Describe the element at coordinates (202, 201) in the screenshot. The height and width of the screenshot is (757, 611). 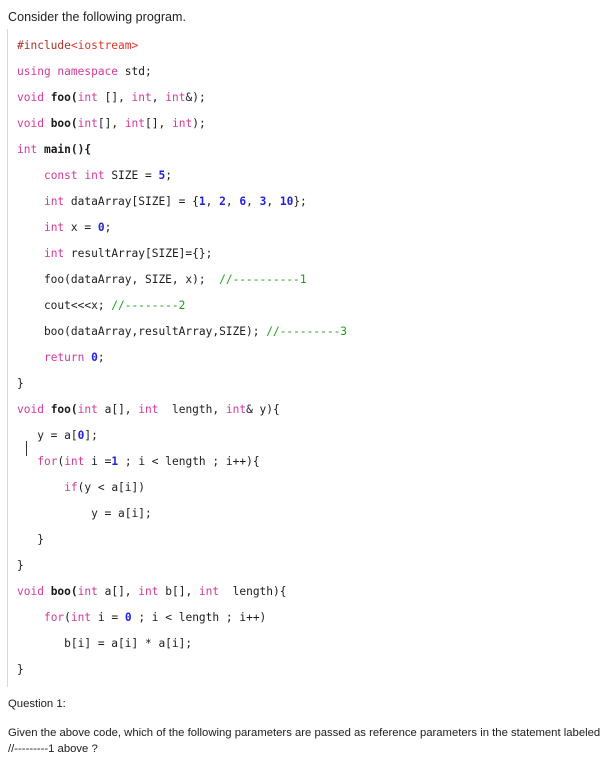
I see `code-token: 1` at that location.